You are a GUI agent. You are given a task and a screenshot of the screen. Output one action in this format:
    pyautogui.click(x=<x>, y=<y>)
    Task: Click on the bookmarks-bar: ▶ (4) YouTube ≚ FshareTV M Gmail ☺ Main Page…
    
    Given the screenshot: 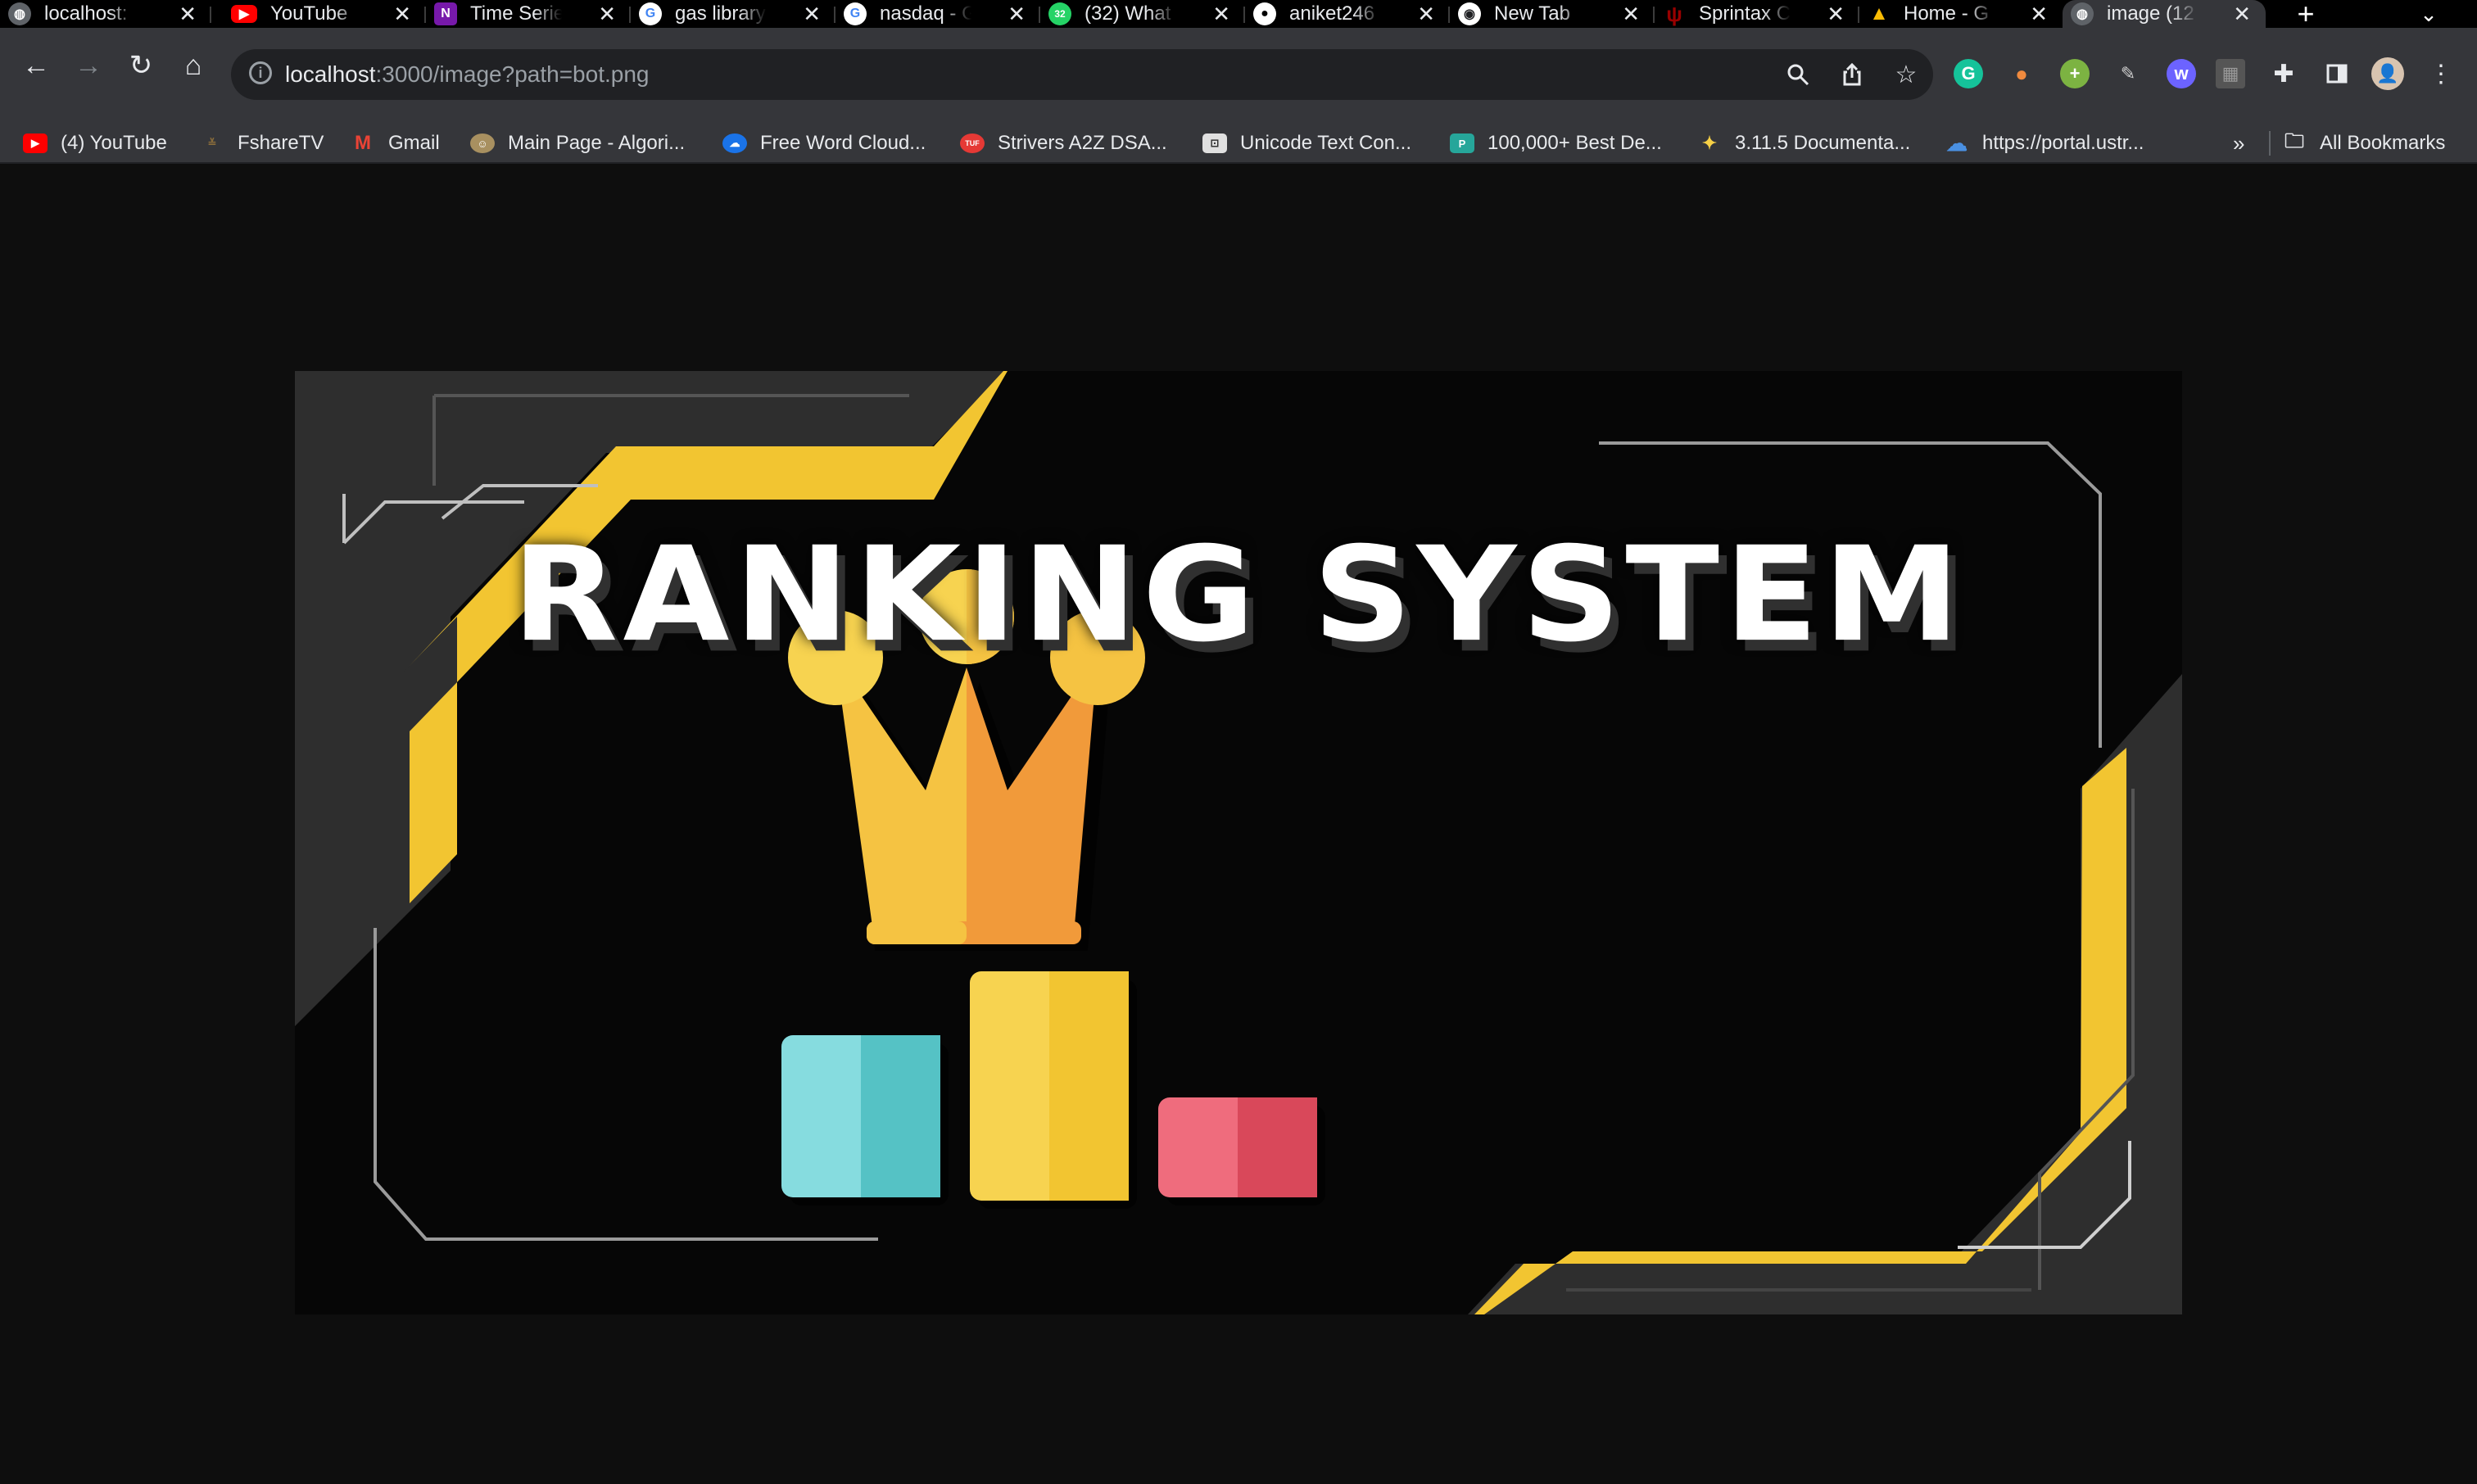 What is the action you would take?
    pyautogui.click(x=1238, y=144)
    